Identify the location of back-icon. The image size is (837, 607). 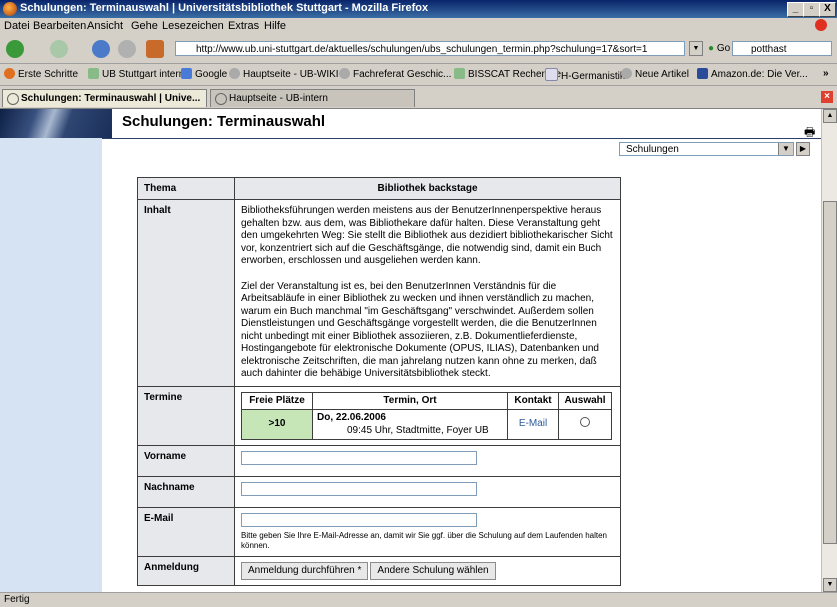
(15, 49).